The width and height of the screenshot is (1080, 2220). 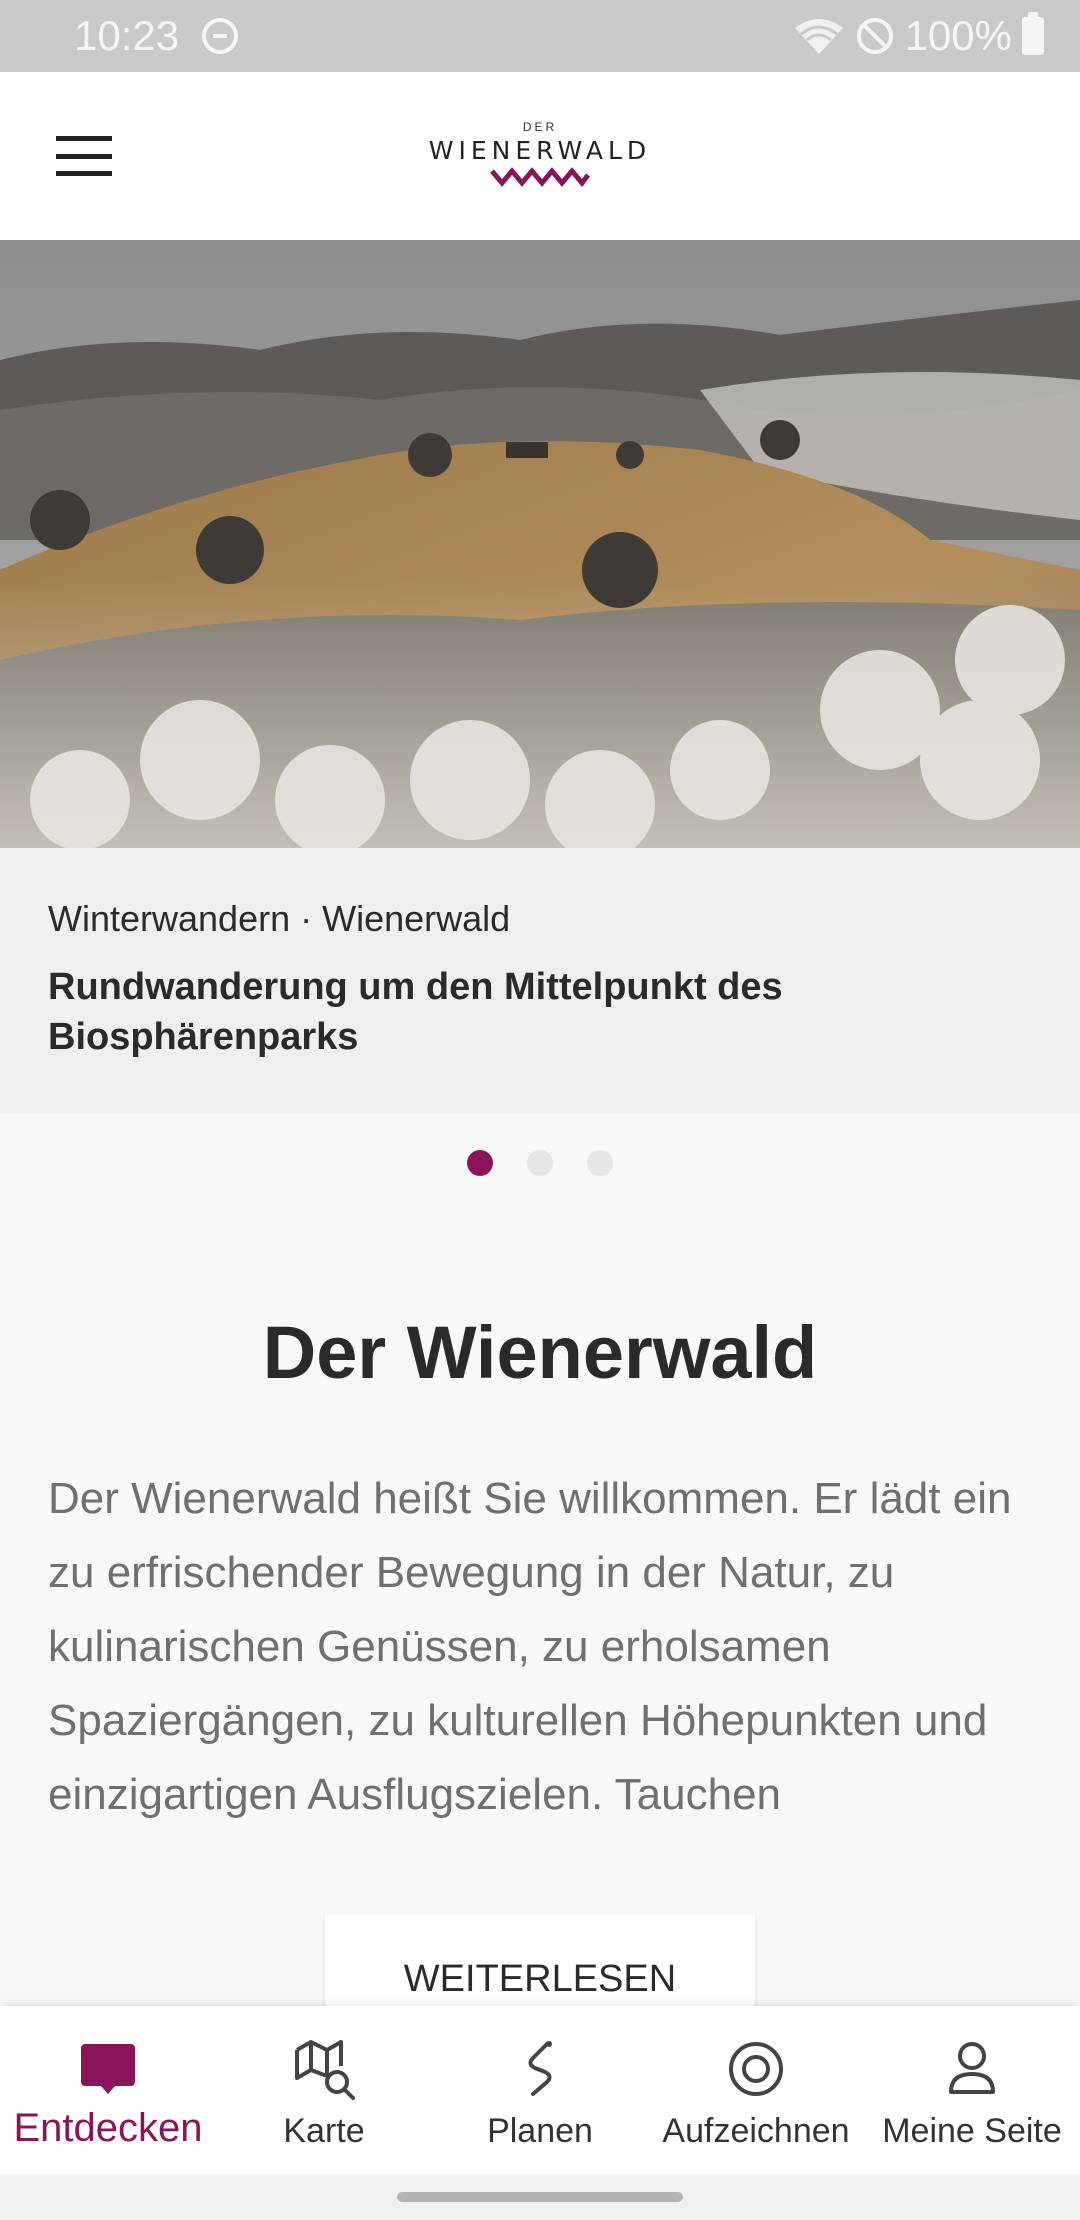 What do you see at coordinates (972, 2131) in the screenshot?
I see `nav-label-meine-seite: Meine Seite` at bounding box center [972, 2131].